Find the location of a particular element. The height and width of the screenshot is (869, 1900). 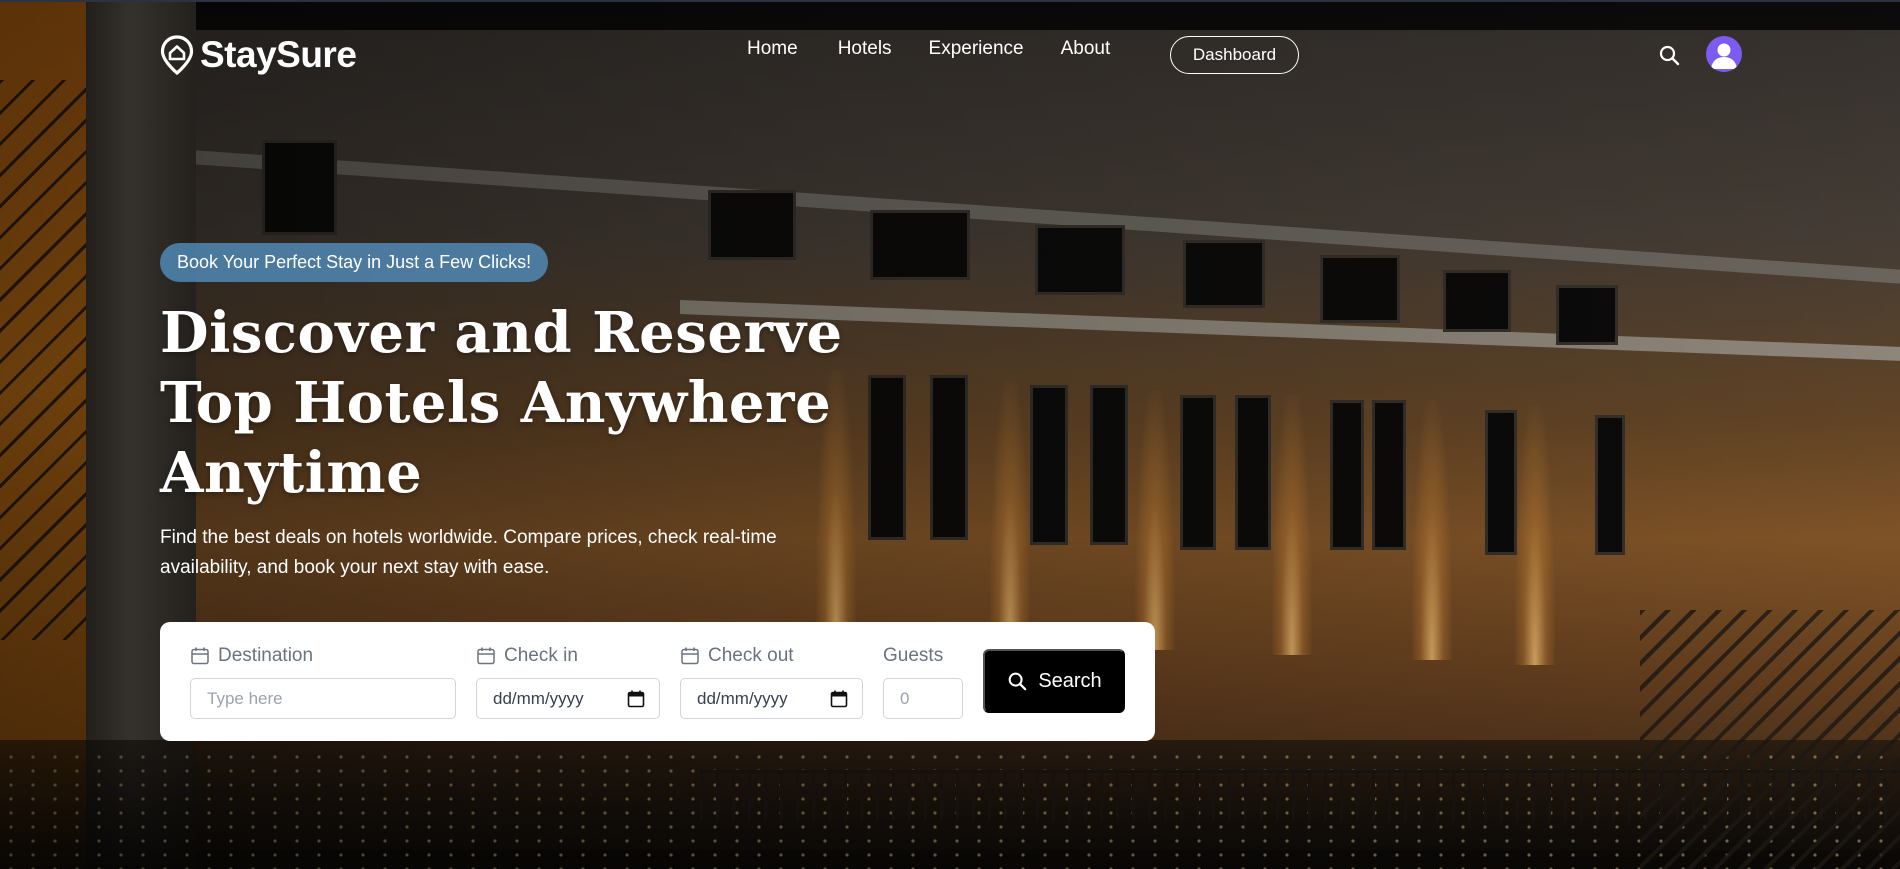

check-out-value: dd/mm/yyyy is located at coordinates (742, 698).